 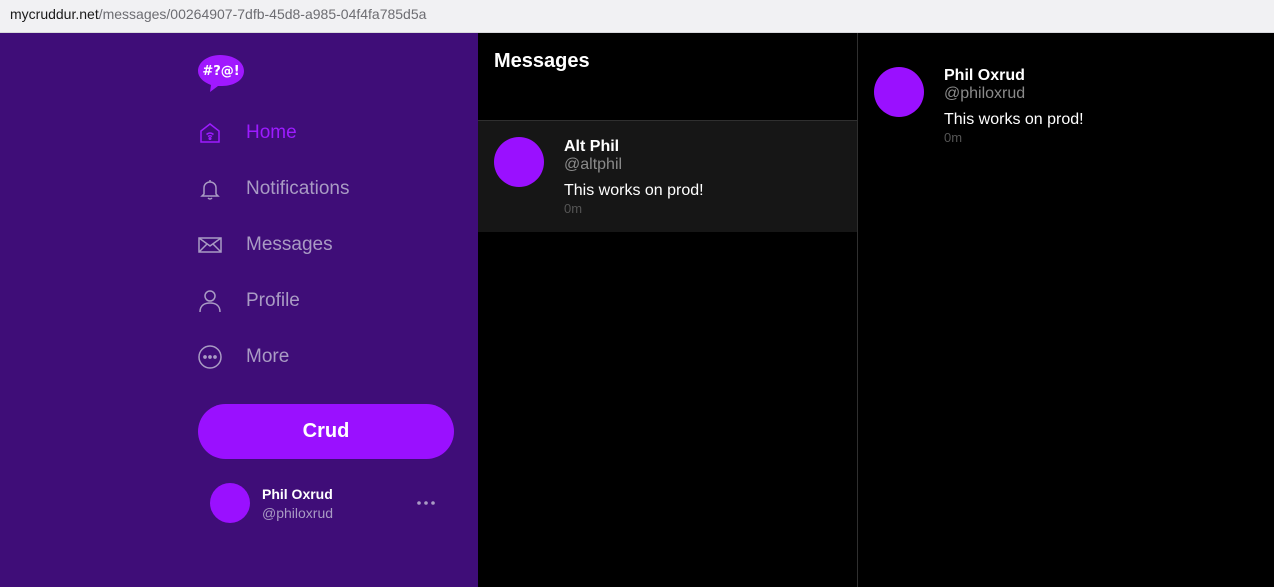 I want to click on more-circle-icon, so click(x=210, y=357).